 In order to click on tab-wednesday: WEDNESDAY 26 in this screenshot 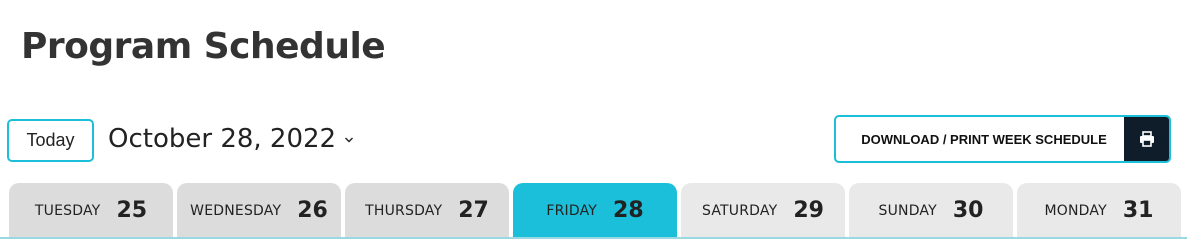, I will do `click(259, 210)`.